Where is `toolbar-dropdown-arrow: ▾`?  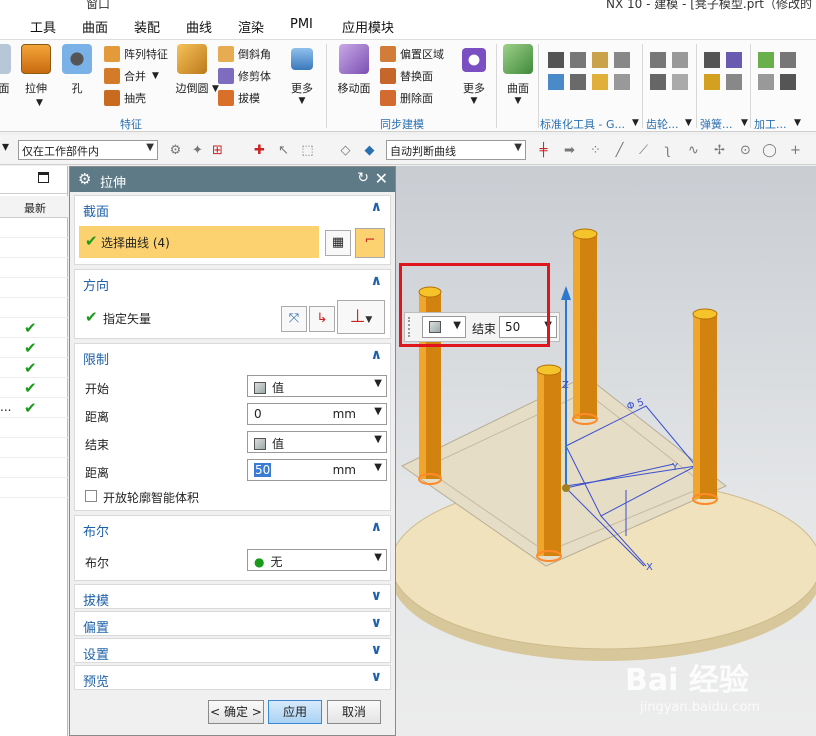 toolbar-dropdown-arrow: ▾ is located at coordinates (5, 147).